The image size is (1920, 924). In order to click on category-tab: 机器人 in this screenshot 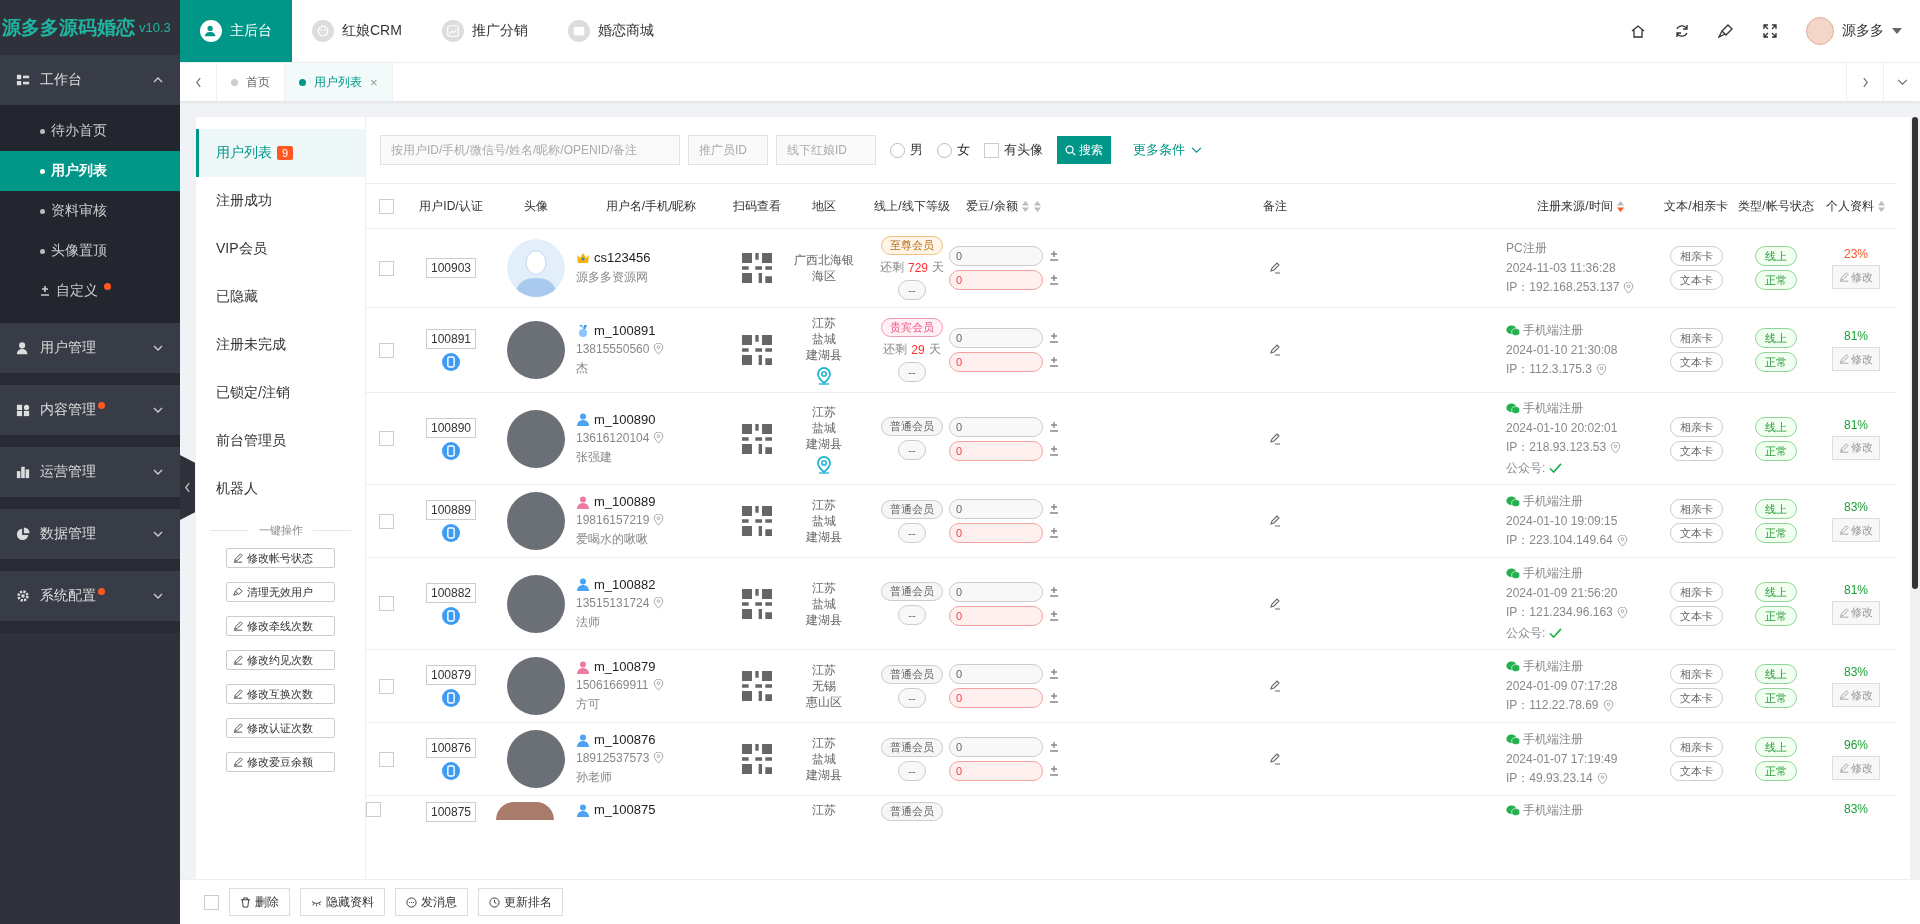, I will do `click(280, 489)`.